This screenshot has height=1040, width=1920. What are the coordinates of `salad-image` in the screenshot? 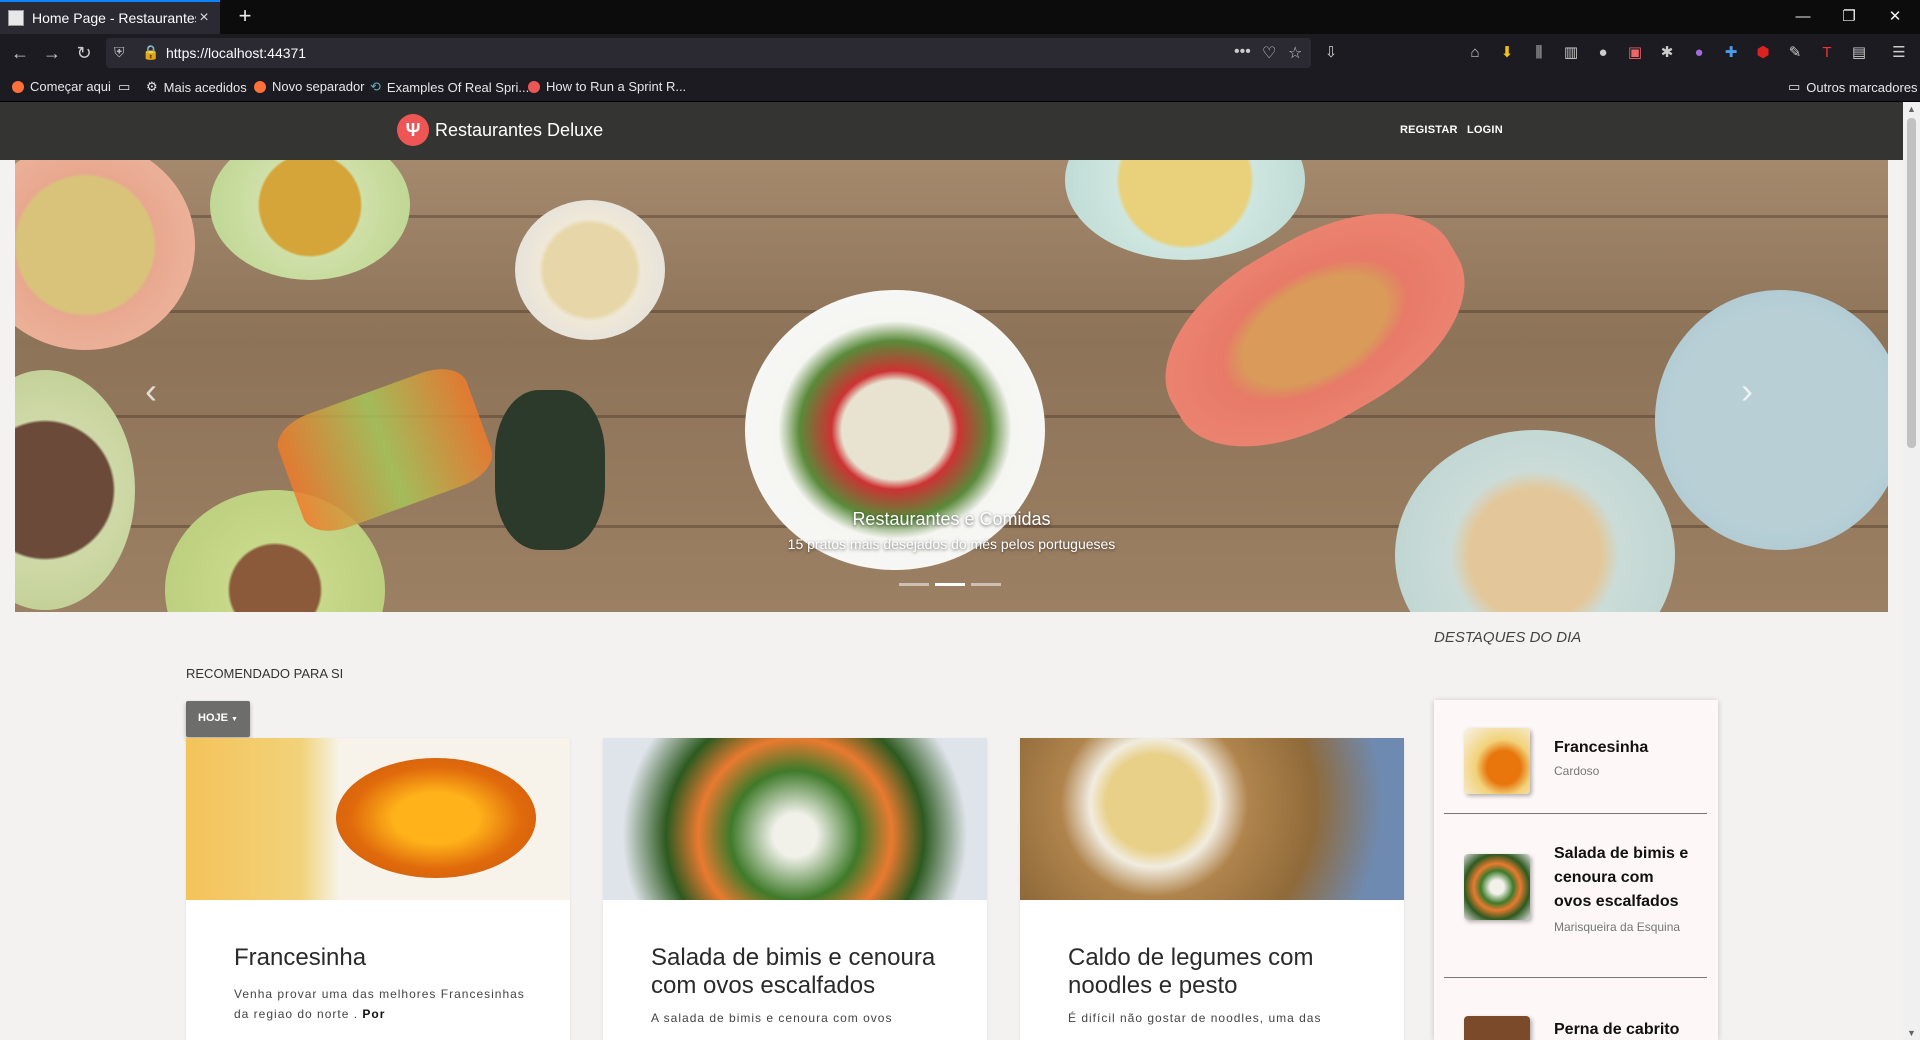 It's located at (795, 819).